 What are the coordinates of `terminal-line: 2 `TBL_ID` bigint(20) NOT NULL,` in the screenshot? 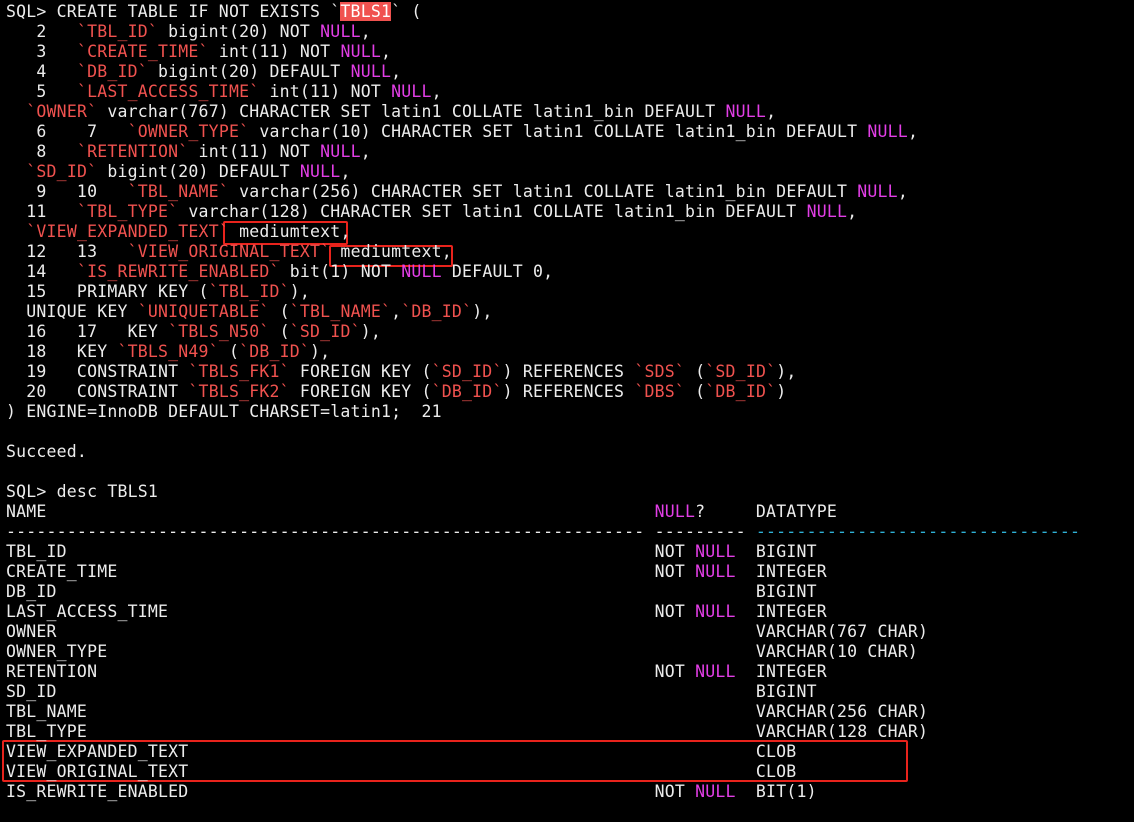 It's located at (188, 32).